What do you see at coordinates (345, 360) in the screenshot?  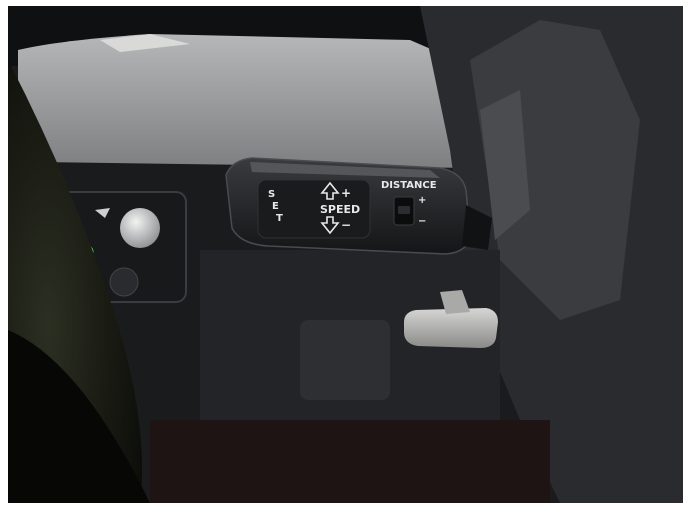 I see `lower-panel-recess` at bounding box center [345, 360].